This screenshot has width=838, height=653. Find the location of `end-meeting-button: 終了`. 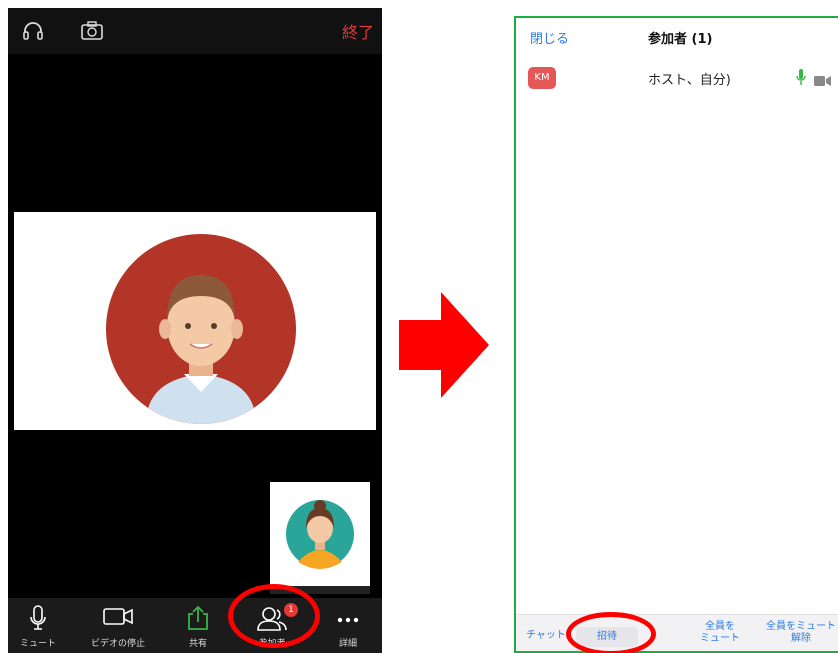

end-meeting-button: 終了 is located at coordinates (358, 31).